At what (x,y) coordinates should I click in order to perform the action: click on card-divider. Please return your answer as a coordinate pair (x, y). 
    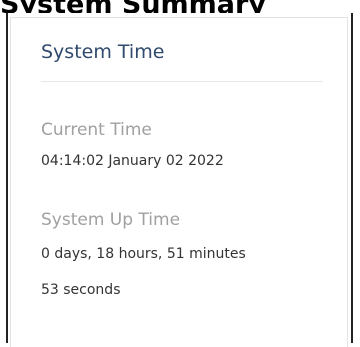
    Looking at the image, I should click on (182, 81).